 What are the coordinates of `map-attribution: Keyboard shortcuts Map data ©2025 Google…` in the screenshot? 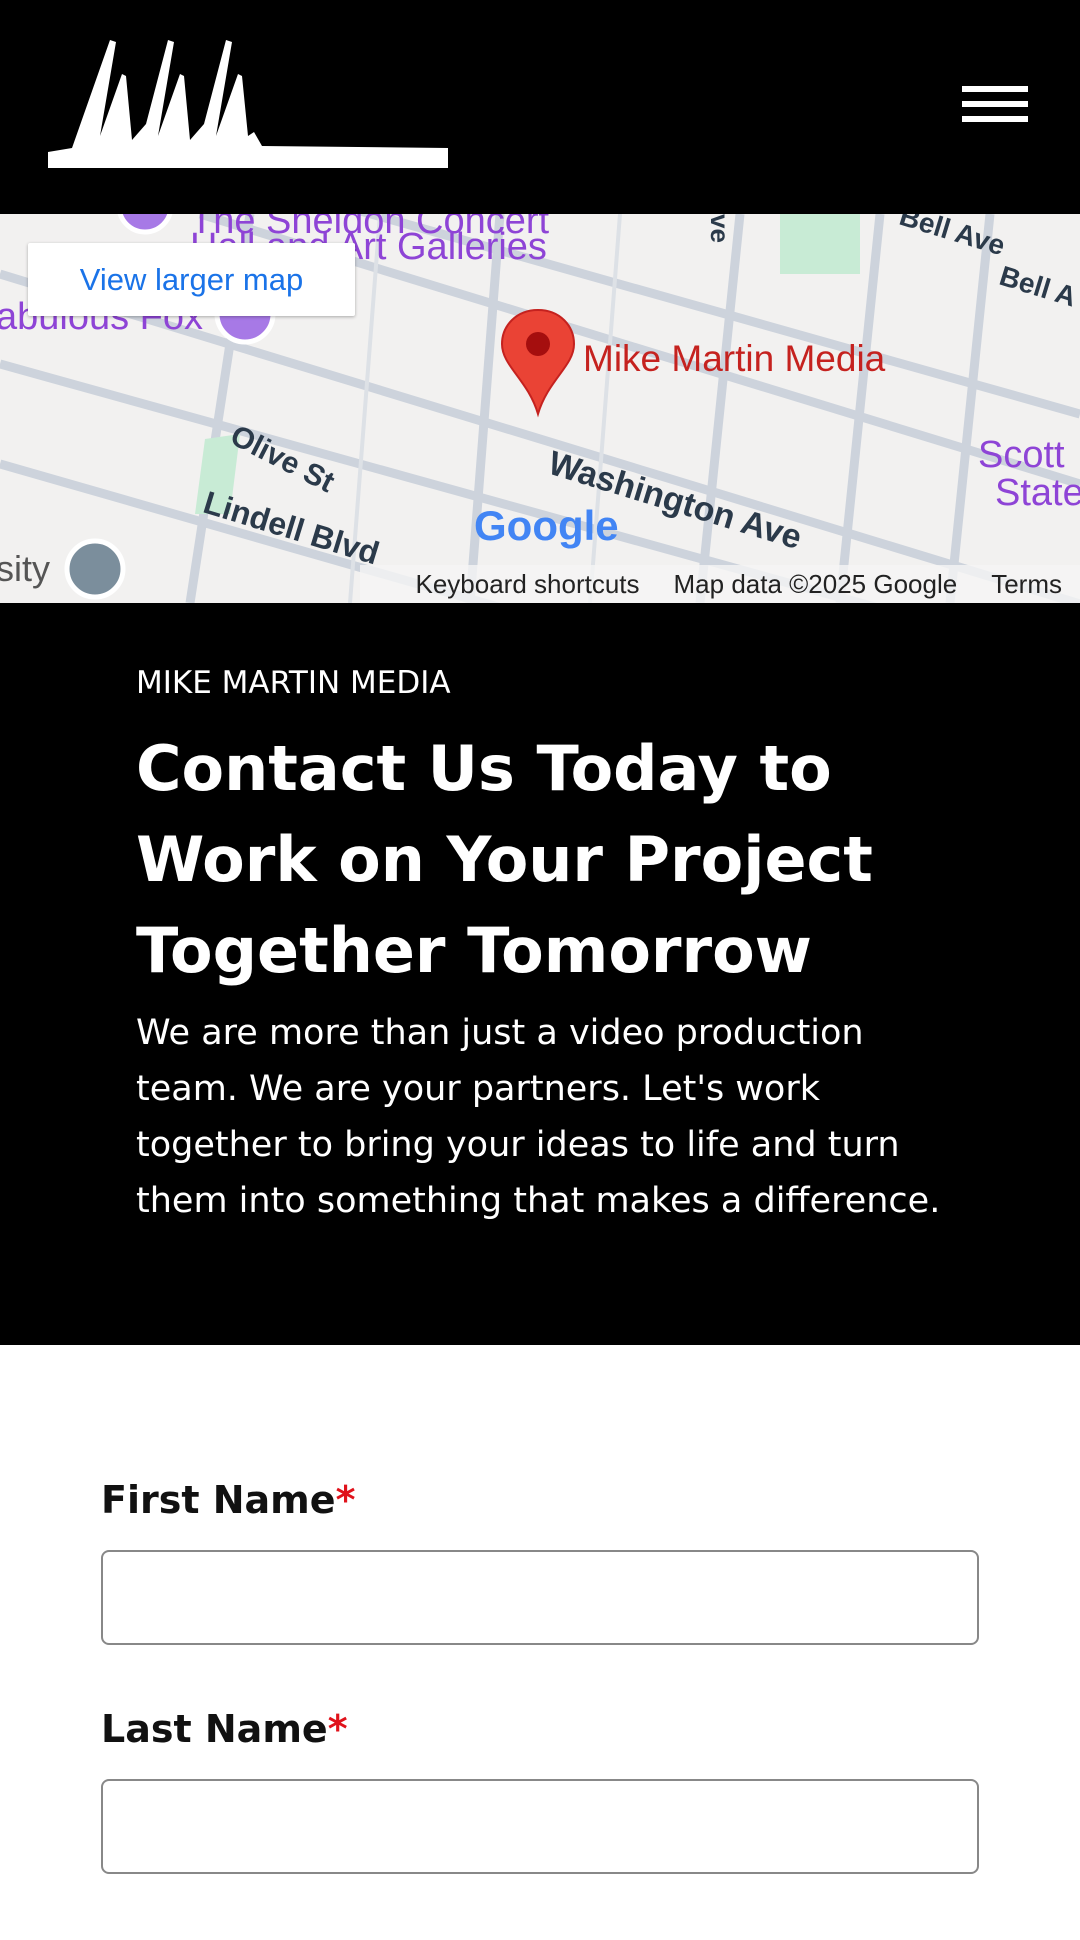 It's located at (720, 584).